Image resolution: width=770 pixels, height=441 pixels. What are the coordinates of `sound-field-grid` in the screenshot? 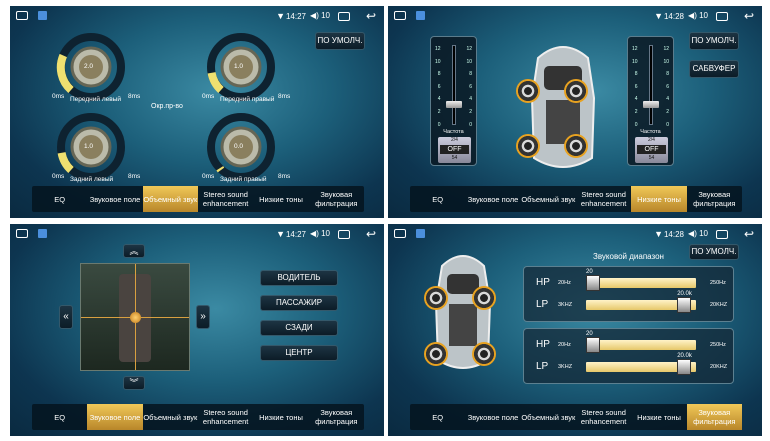 It's located at (135, 317).